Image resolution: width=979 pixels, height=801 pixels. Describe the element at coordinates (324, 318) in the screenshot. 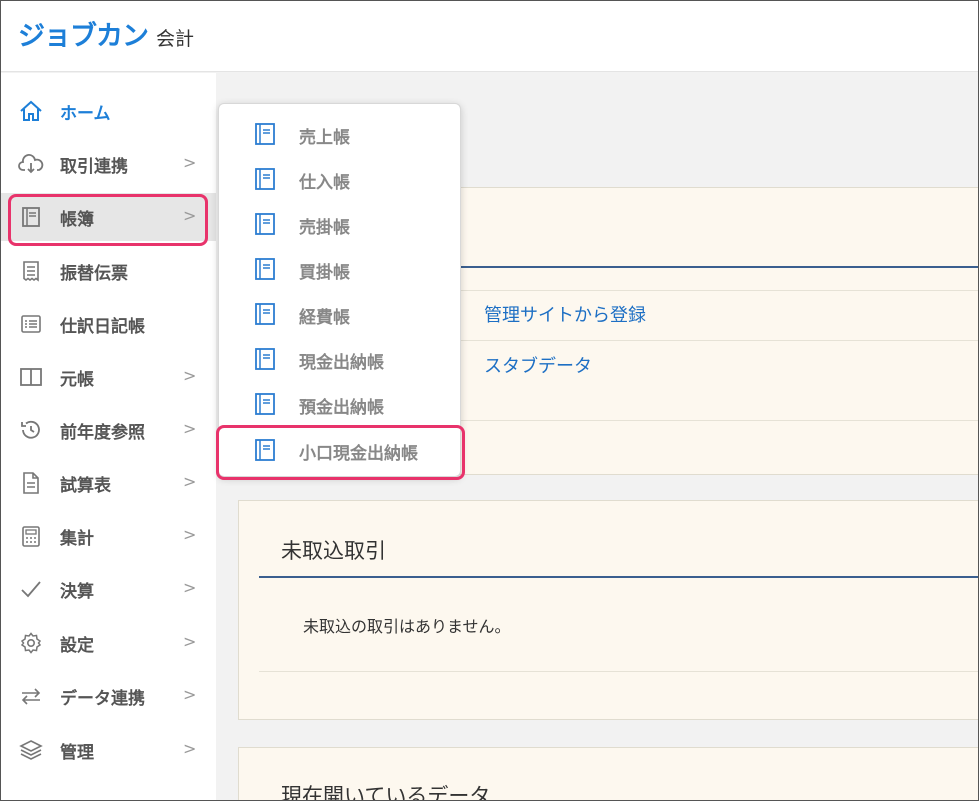

I see `submenu-item-label: 経費帳` at that location.